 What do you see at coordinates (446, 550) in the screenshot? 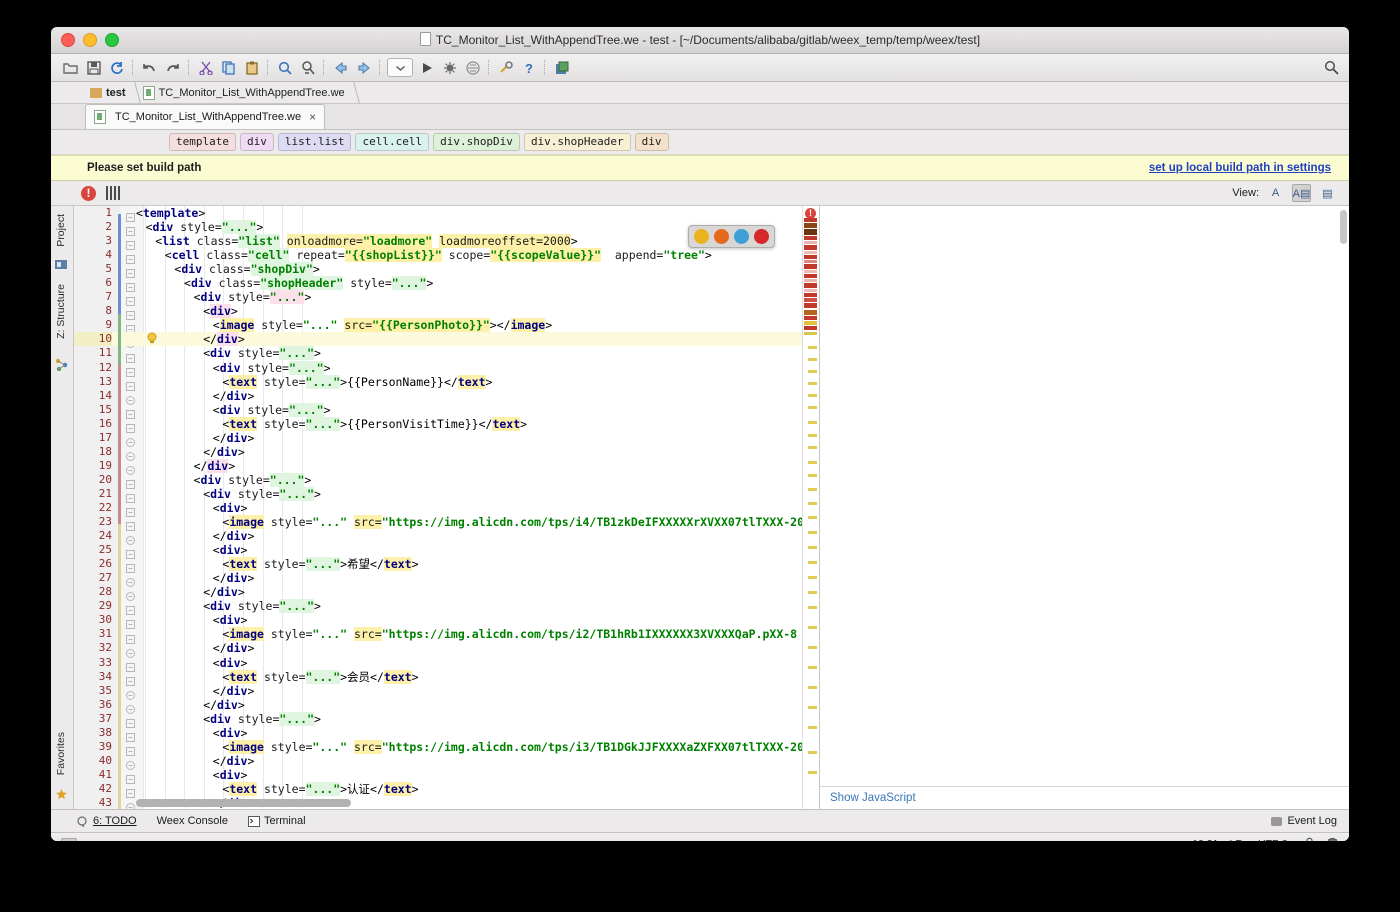
I see `code-line: 25 <div>` at bounding box center [446, 550].